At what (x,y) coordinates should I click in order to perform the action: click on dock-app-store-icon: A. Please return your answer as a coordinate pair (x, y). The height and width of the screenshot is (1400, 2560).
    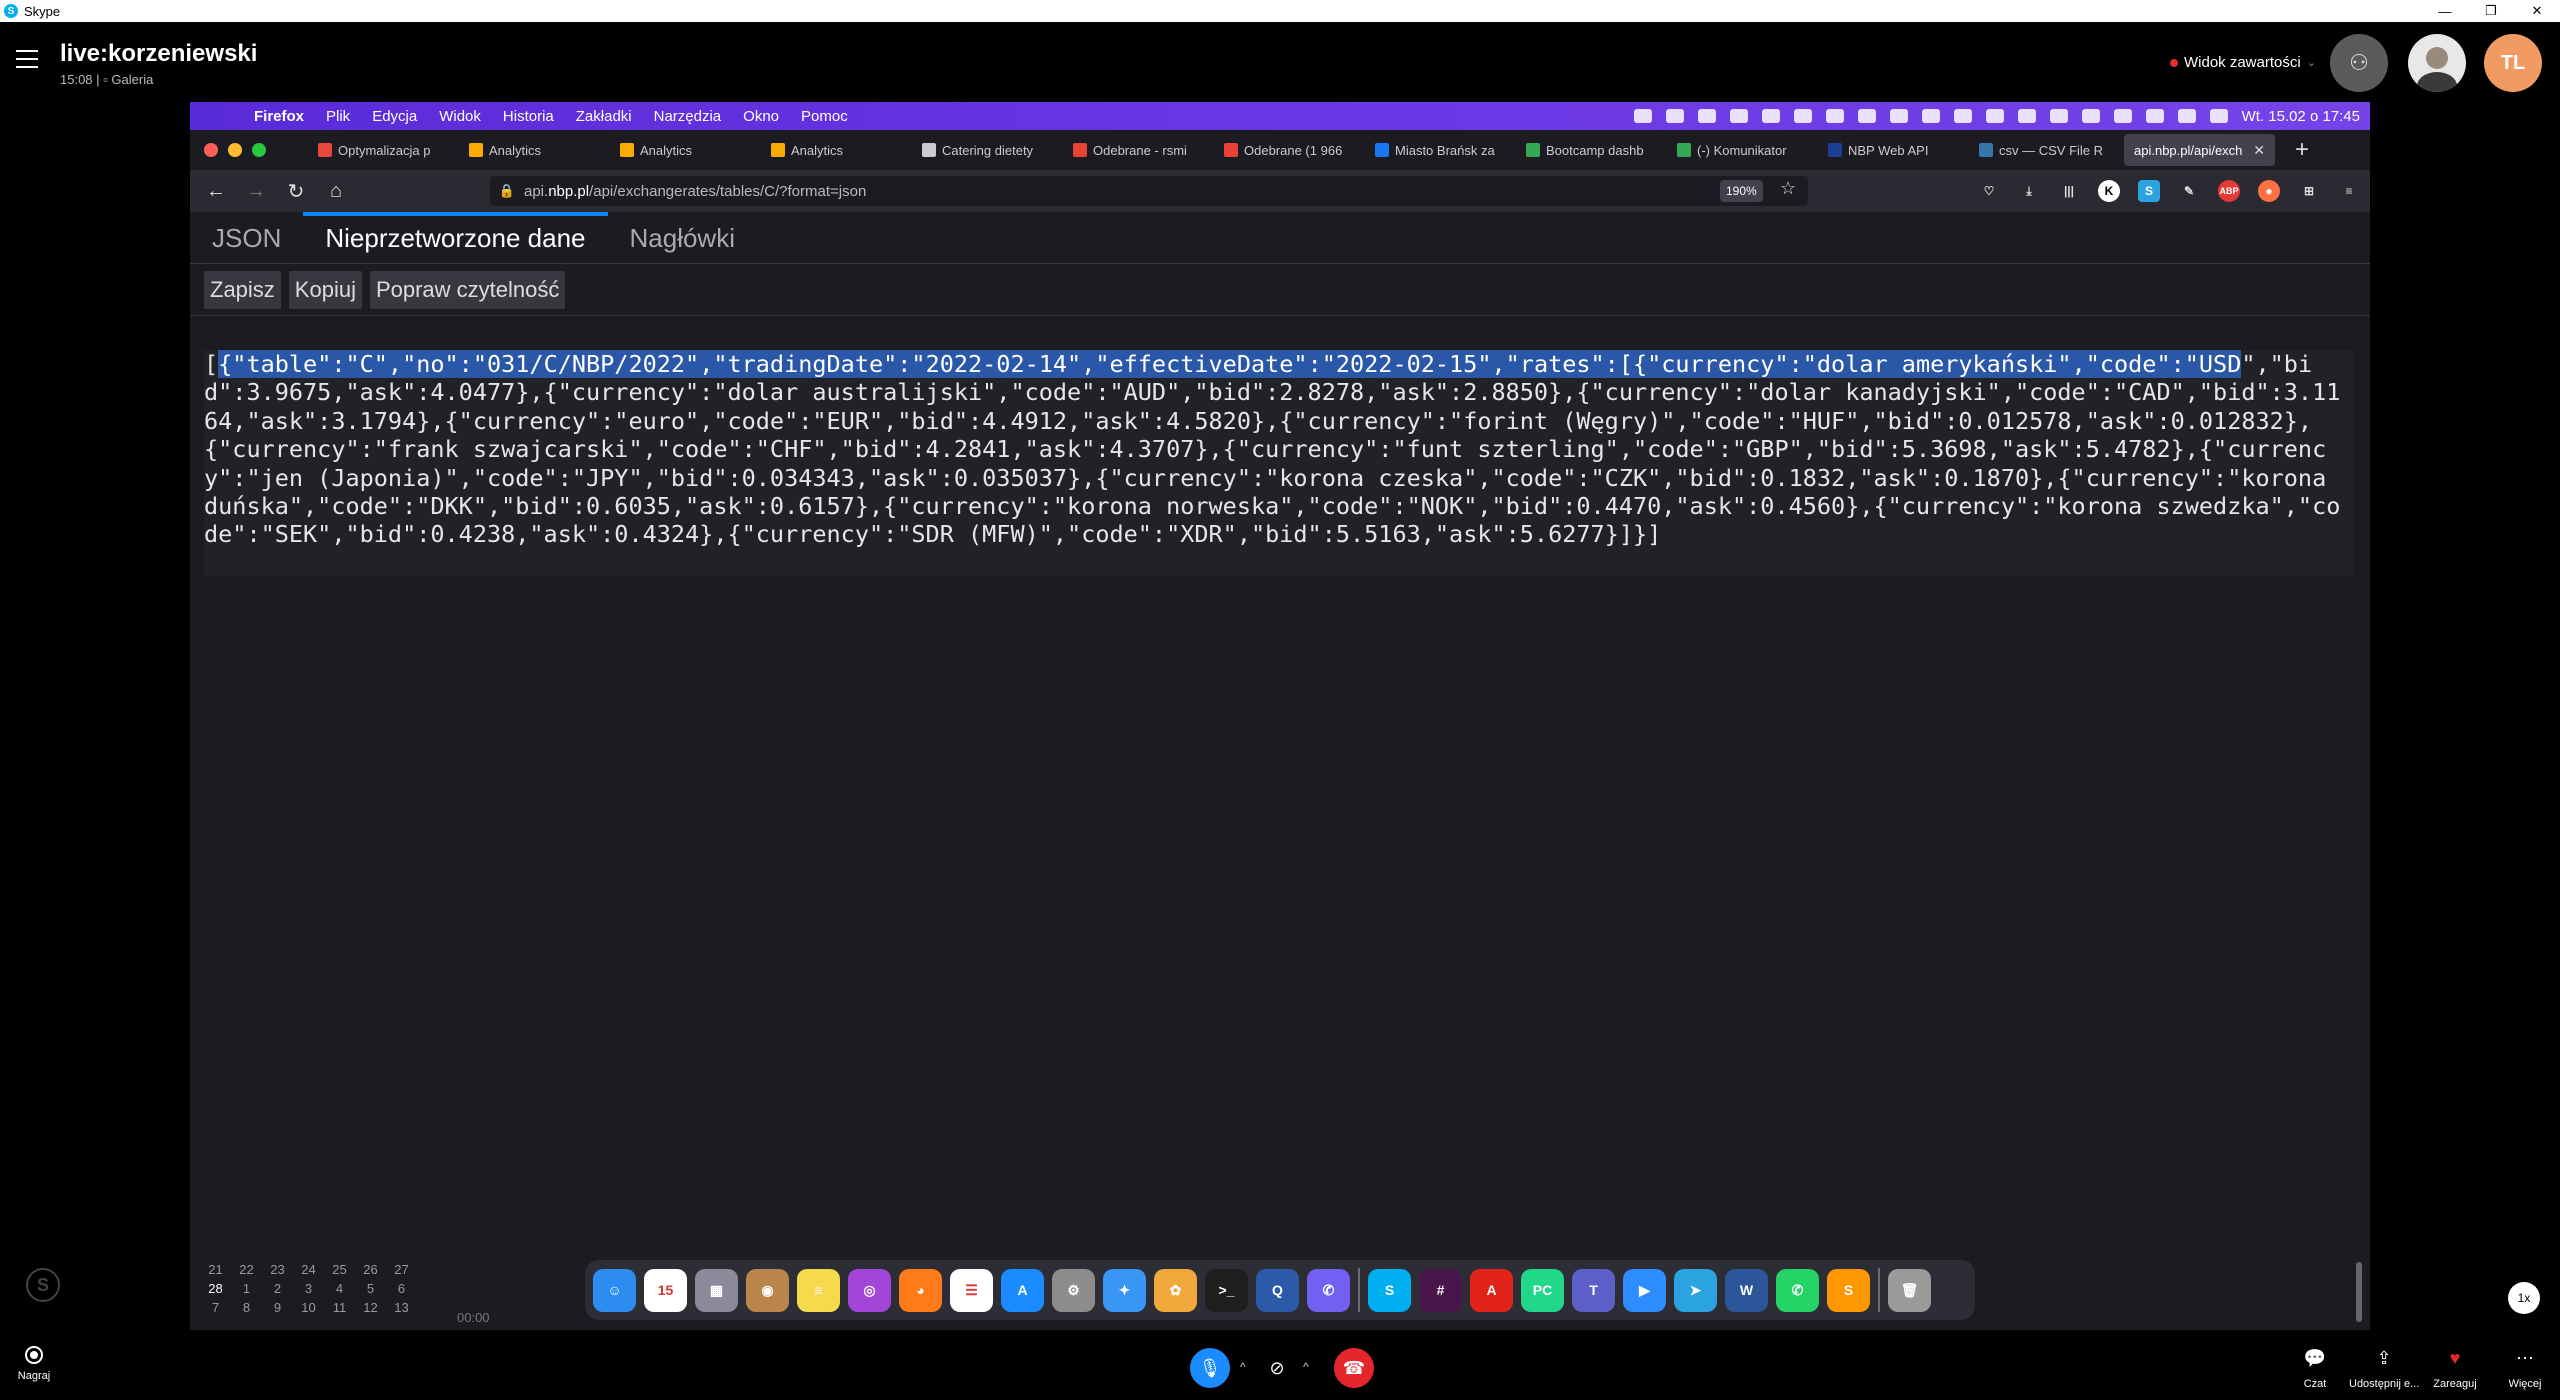
    Looking at the image, I should click on (1022, 1290).